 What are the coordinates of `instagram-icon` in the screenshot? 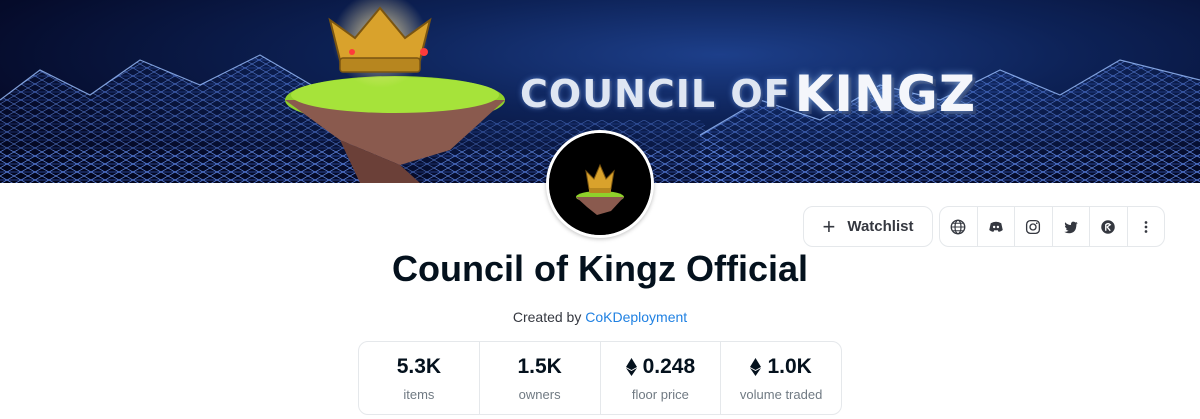 It's located at (1033, 226).